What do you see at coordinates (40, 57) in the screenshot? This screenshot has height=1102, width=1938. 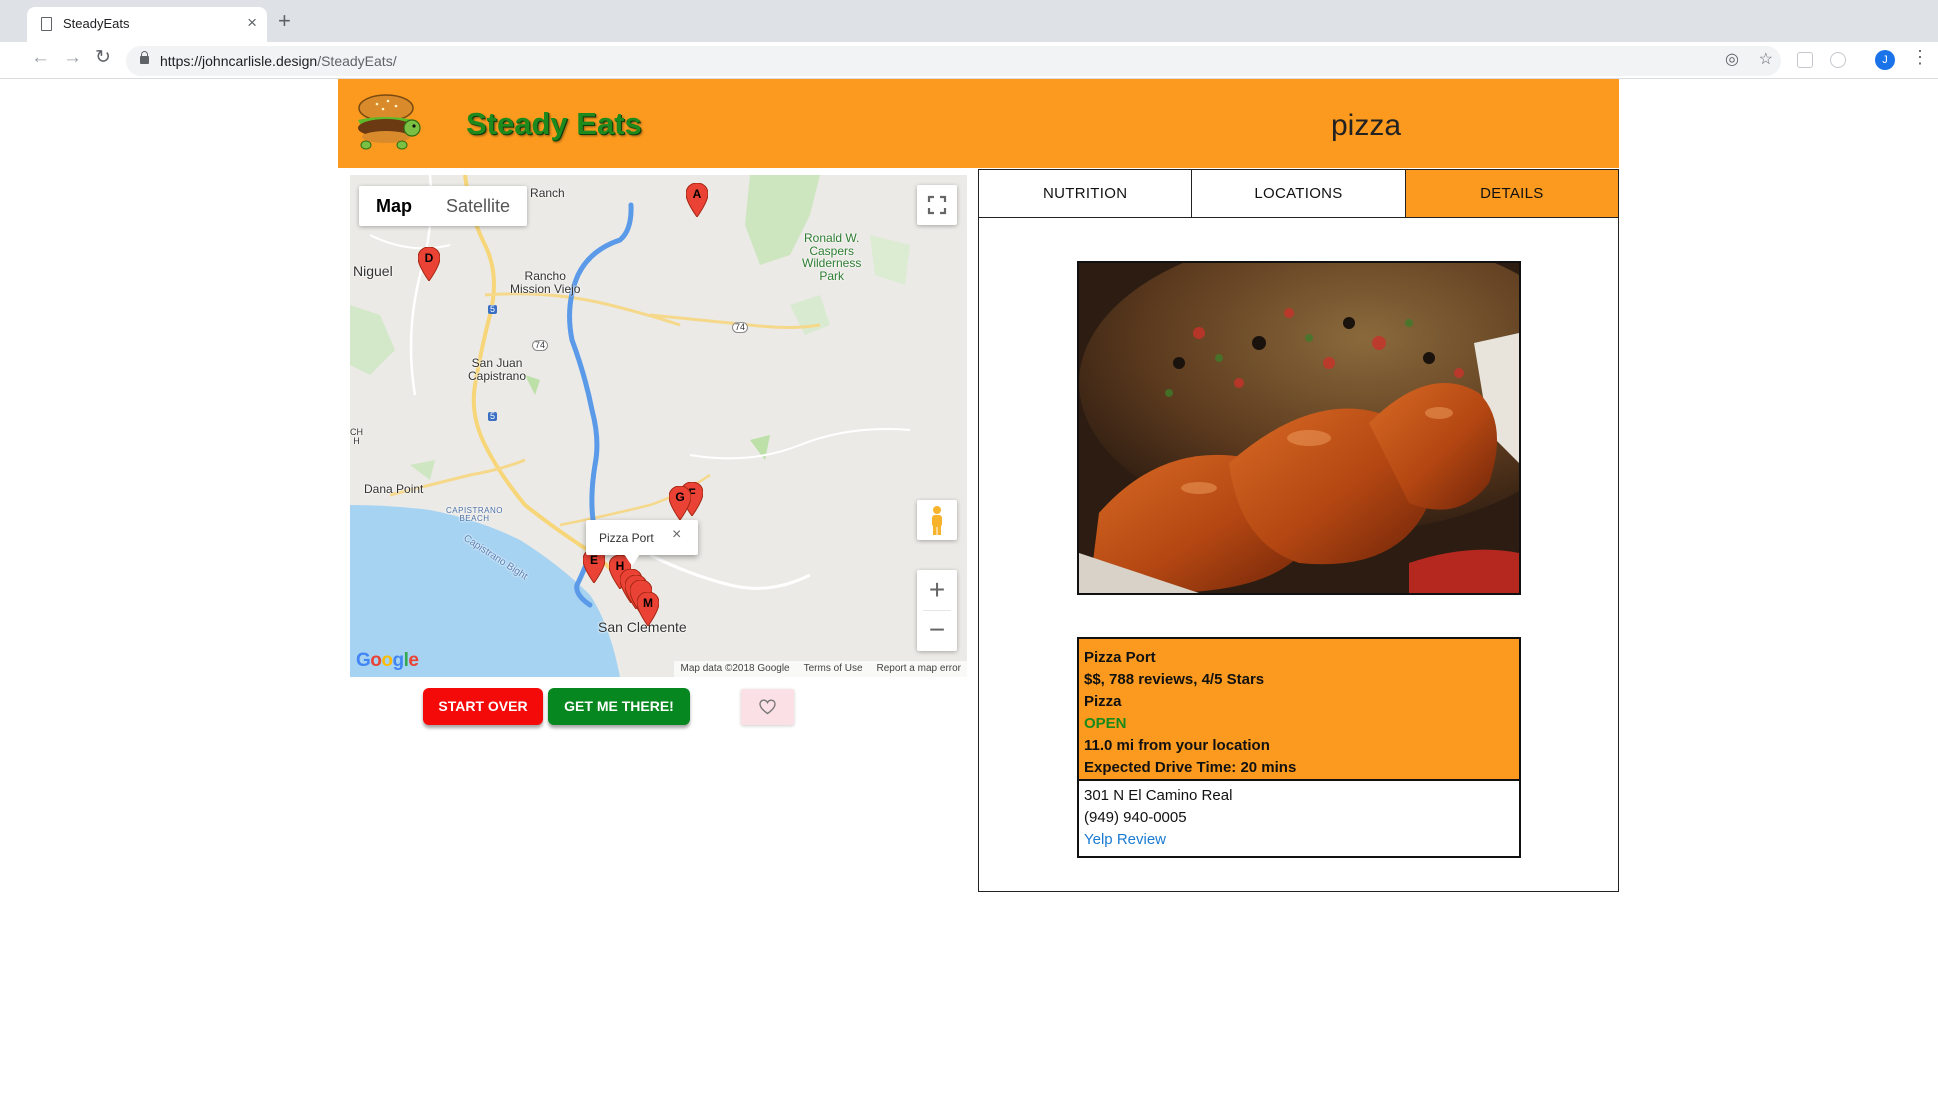 I see `back-arrow-icon: ←` at bounding box center [40, 57].